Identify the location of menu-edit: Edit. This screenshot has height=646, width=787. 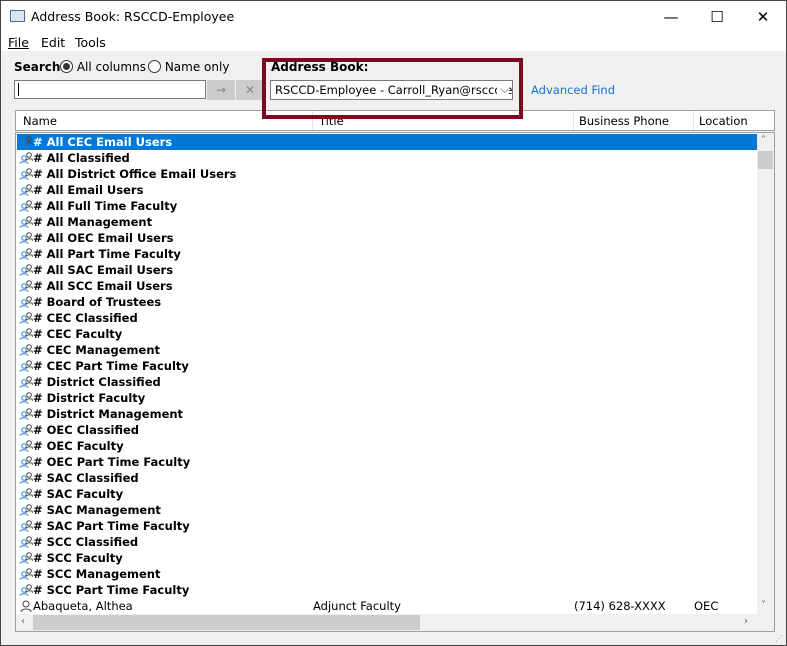
(53, 42).